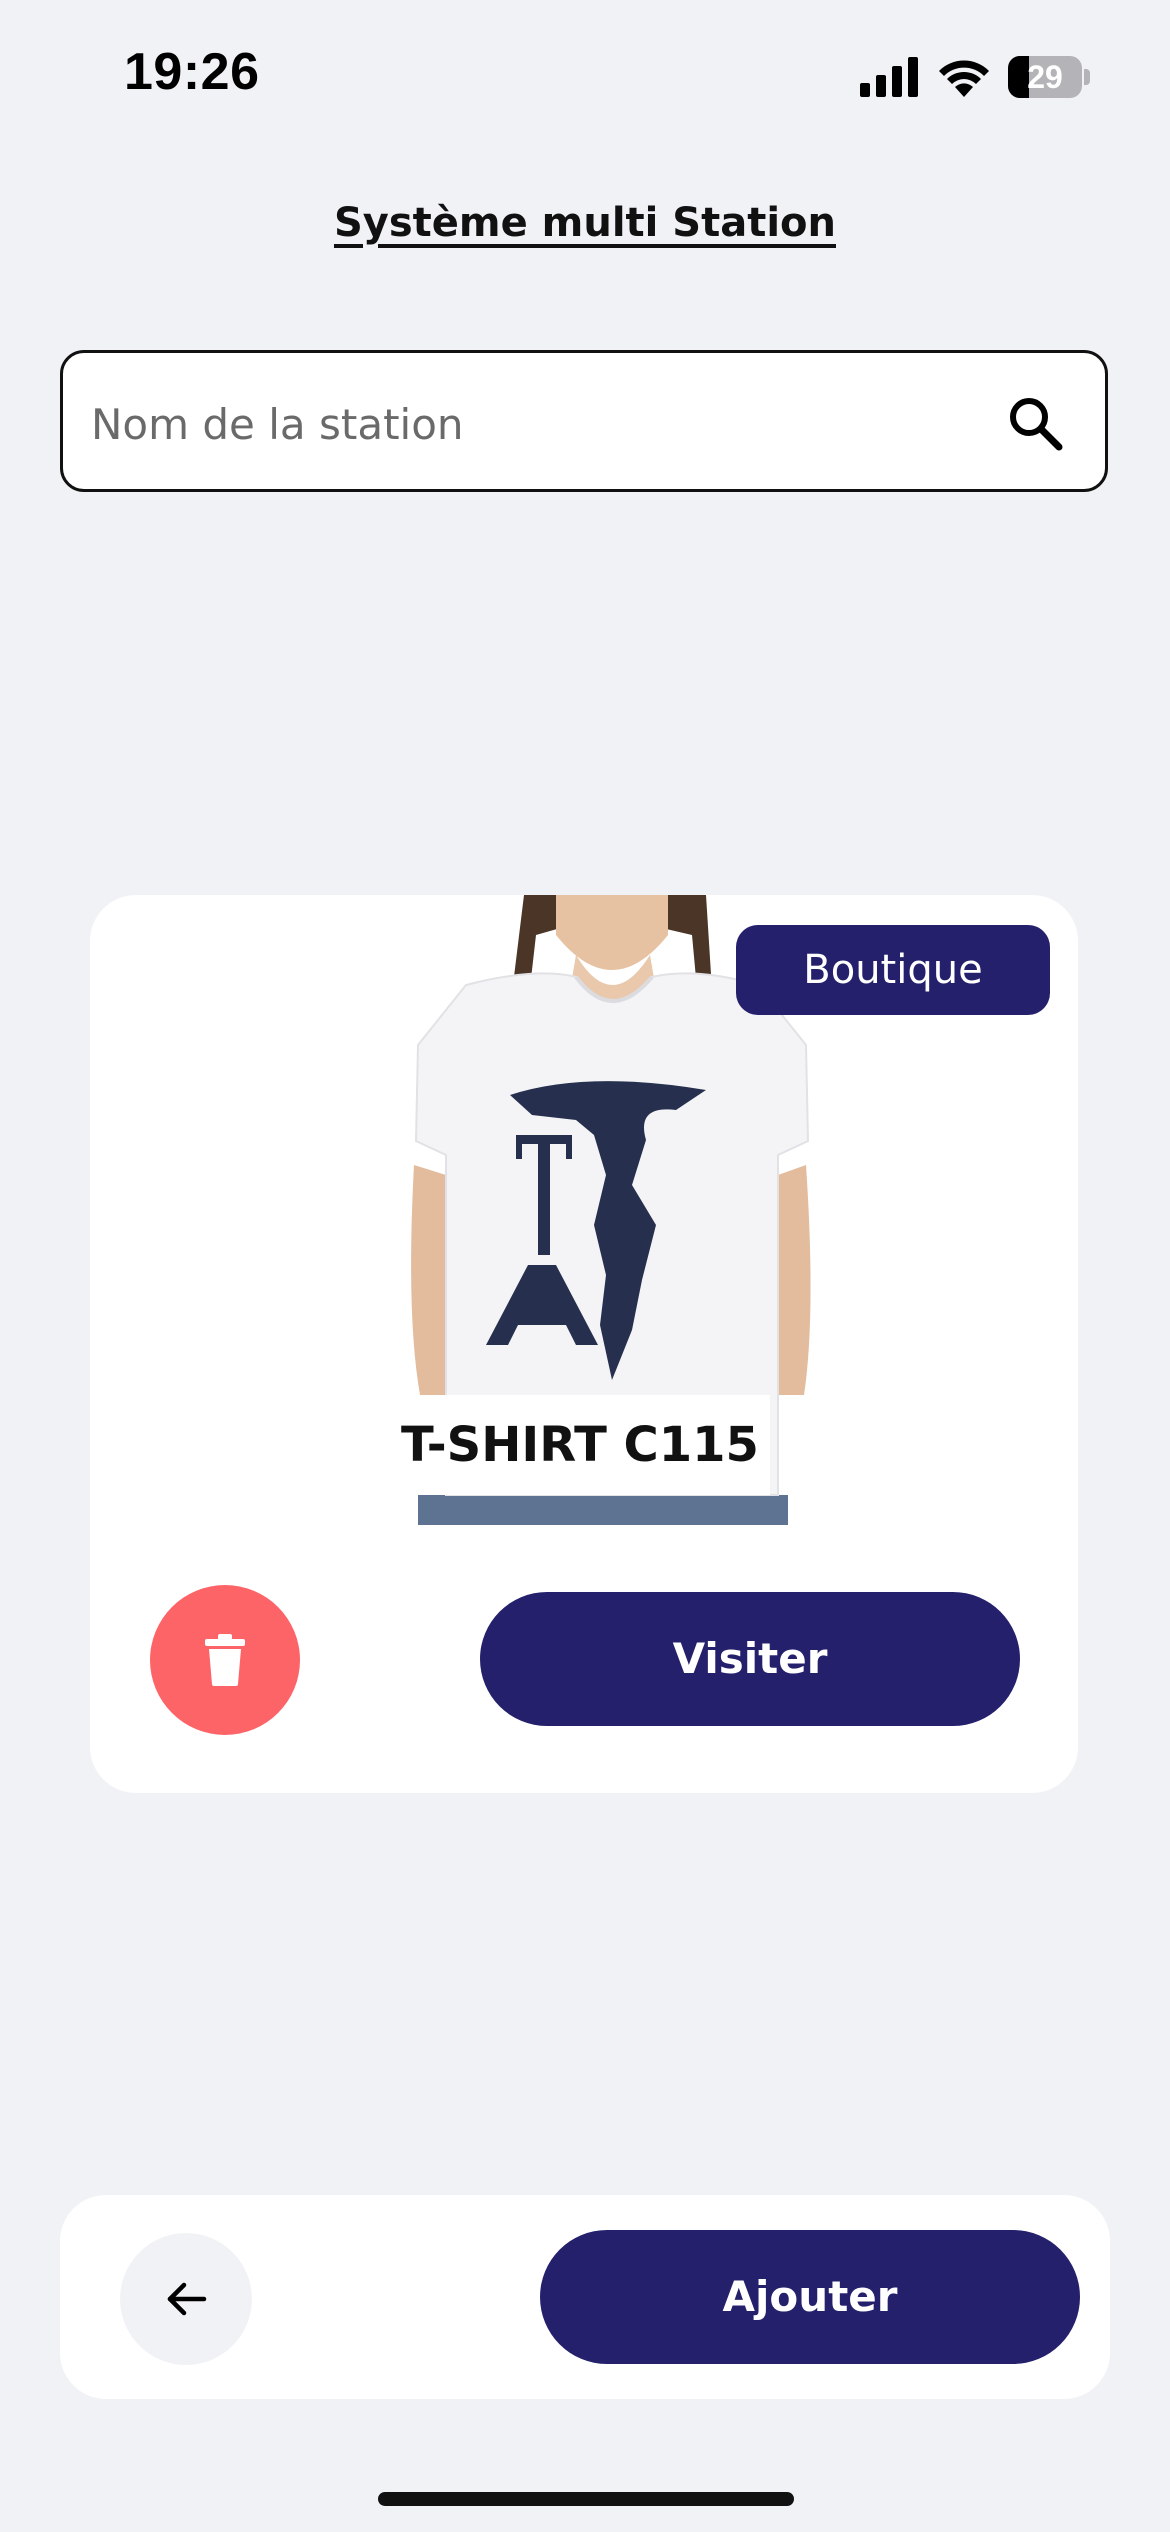  I want to click on station-name: T-SHIRT C115, so click(580, 1445).